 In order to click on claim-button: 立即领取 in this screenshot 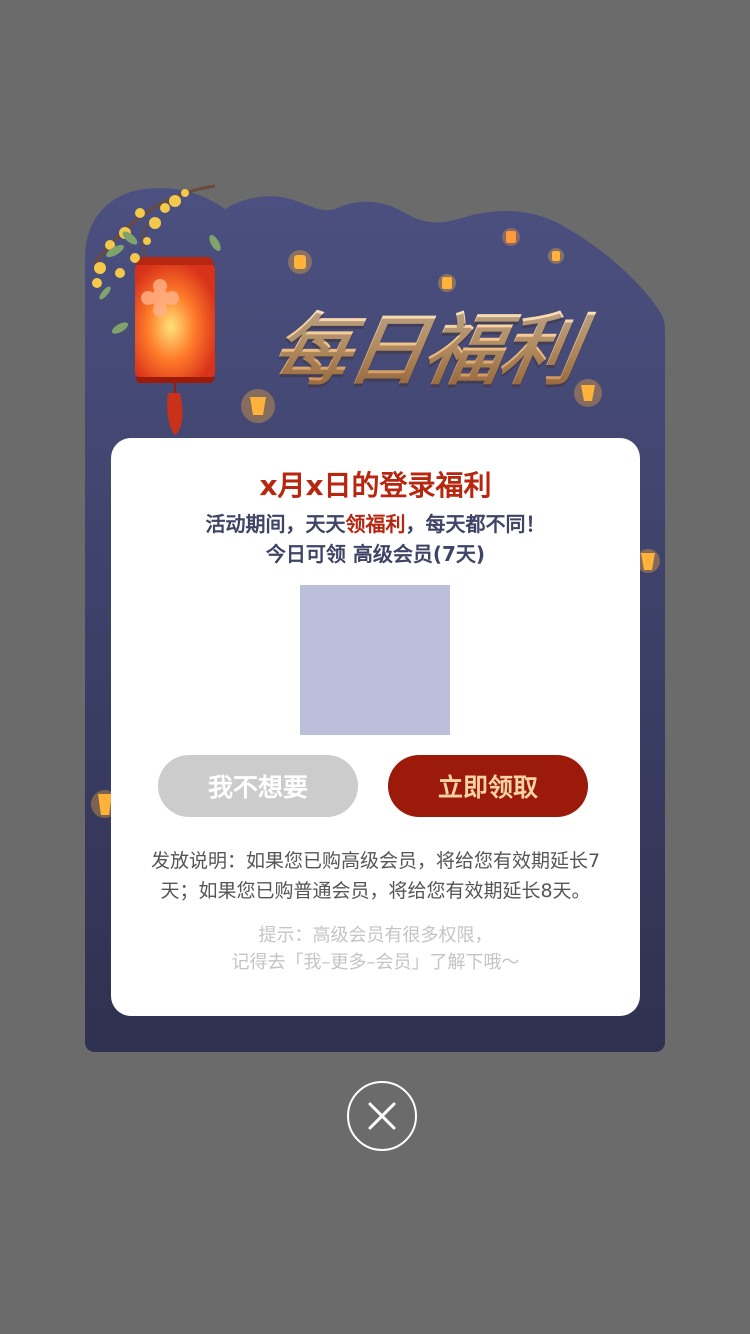, I will do `click(488, 786)`.